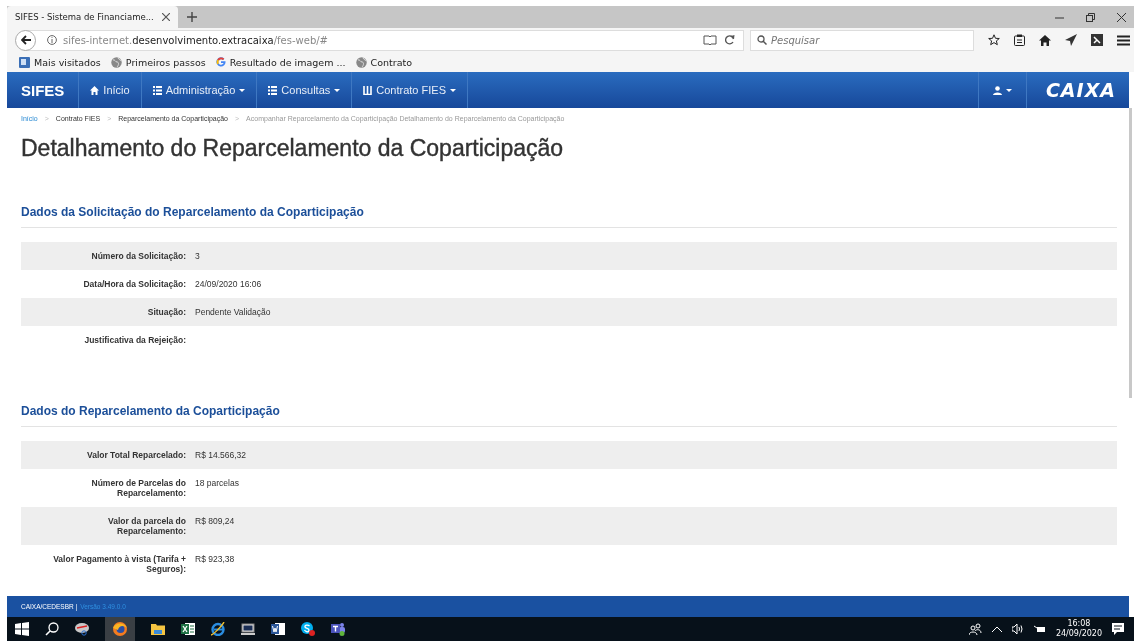  Describe the element at coordinates (158, 62) in the screenshot. I see `bookmark-link: Primeiros passos` at that location.